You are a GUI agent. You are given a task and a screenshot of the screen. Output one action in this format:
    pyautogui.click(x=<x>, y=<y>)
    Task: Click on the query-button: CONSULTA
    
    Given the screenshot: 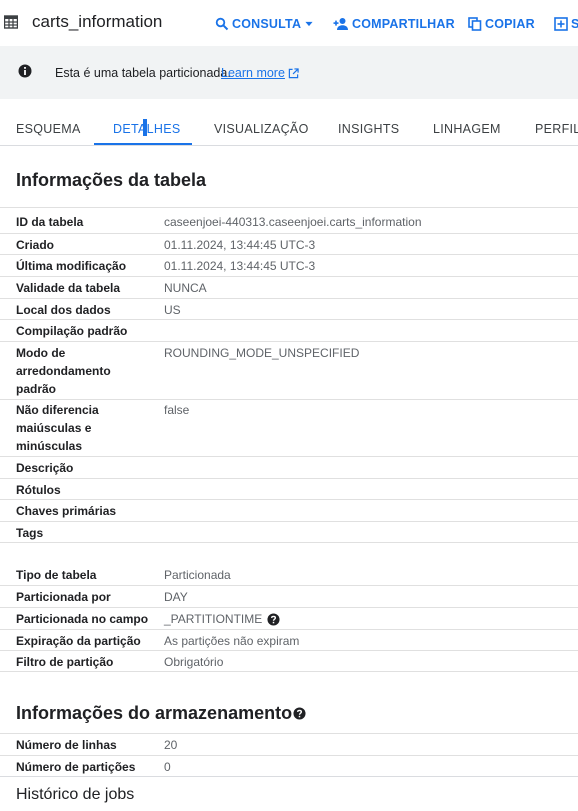 What is the action you would take?
    pyautogui.click(x=266, y=24)
    